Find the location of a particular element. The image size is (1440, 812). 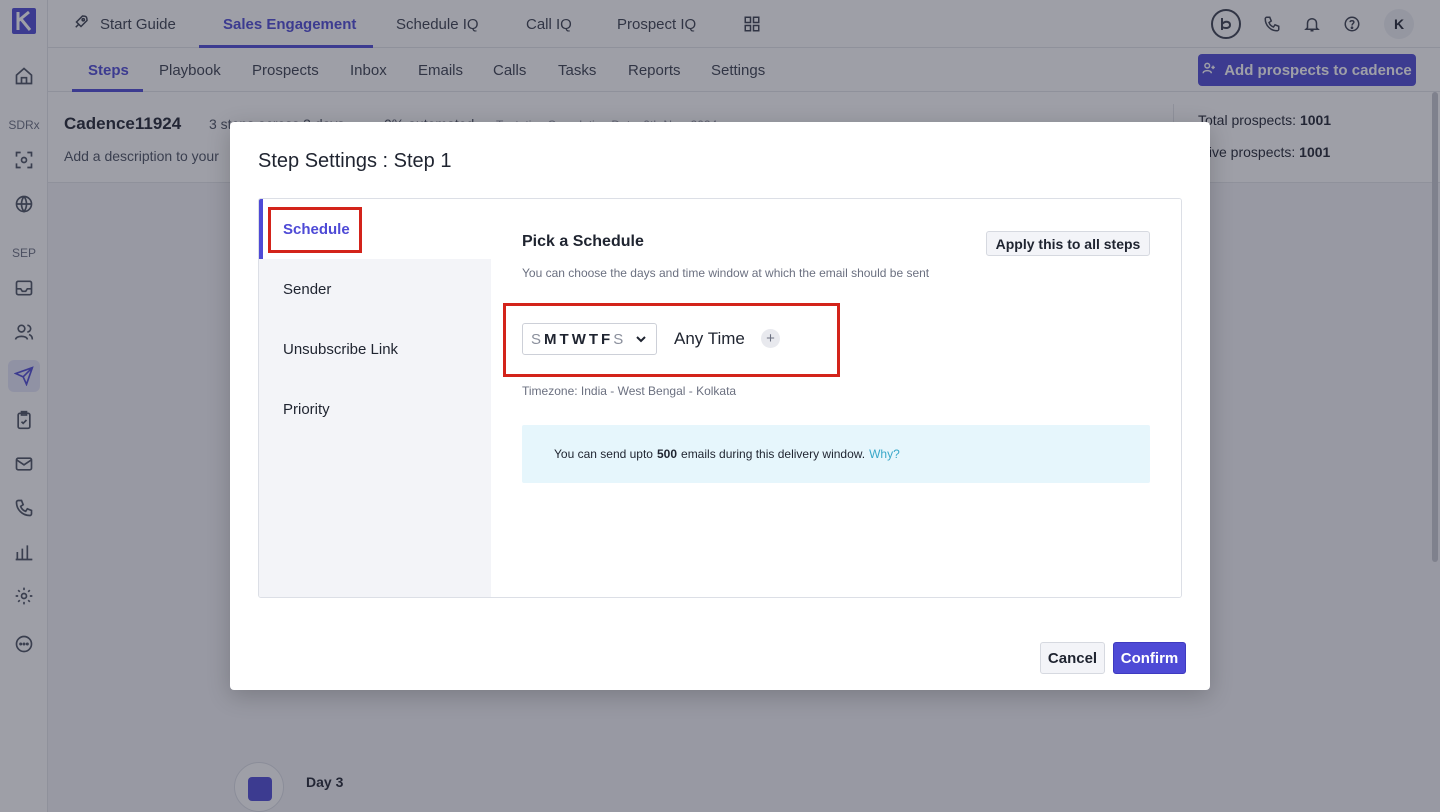

tab-priority: Priority is located at coordinates (375, 409).